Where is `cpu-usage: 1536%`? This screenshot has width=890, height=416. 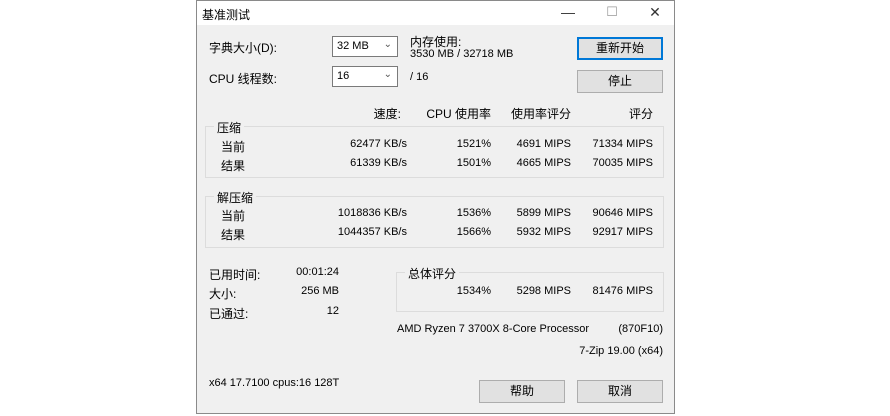 cpu-usage: 1536% is located at coordinates (473, 213).